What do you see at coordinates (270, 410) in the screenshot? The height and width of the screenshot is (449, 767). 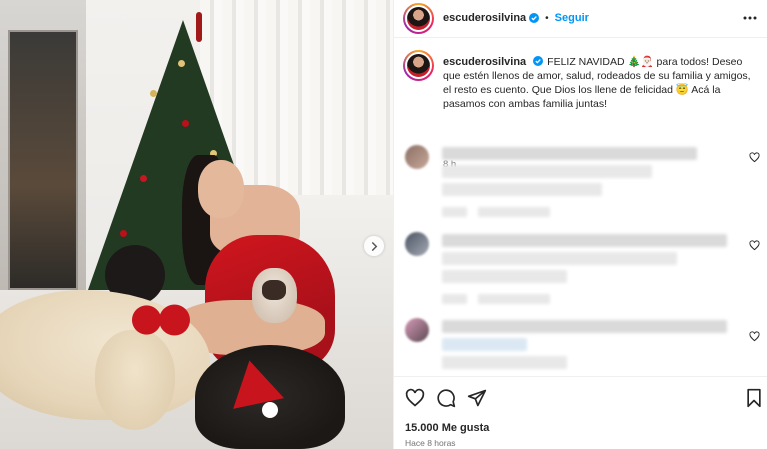 I see `santa-hat-pom` at bounding box center [270, 410].